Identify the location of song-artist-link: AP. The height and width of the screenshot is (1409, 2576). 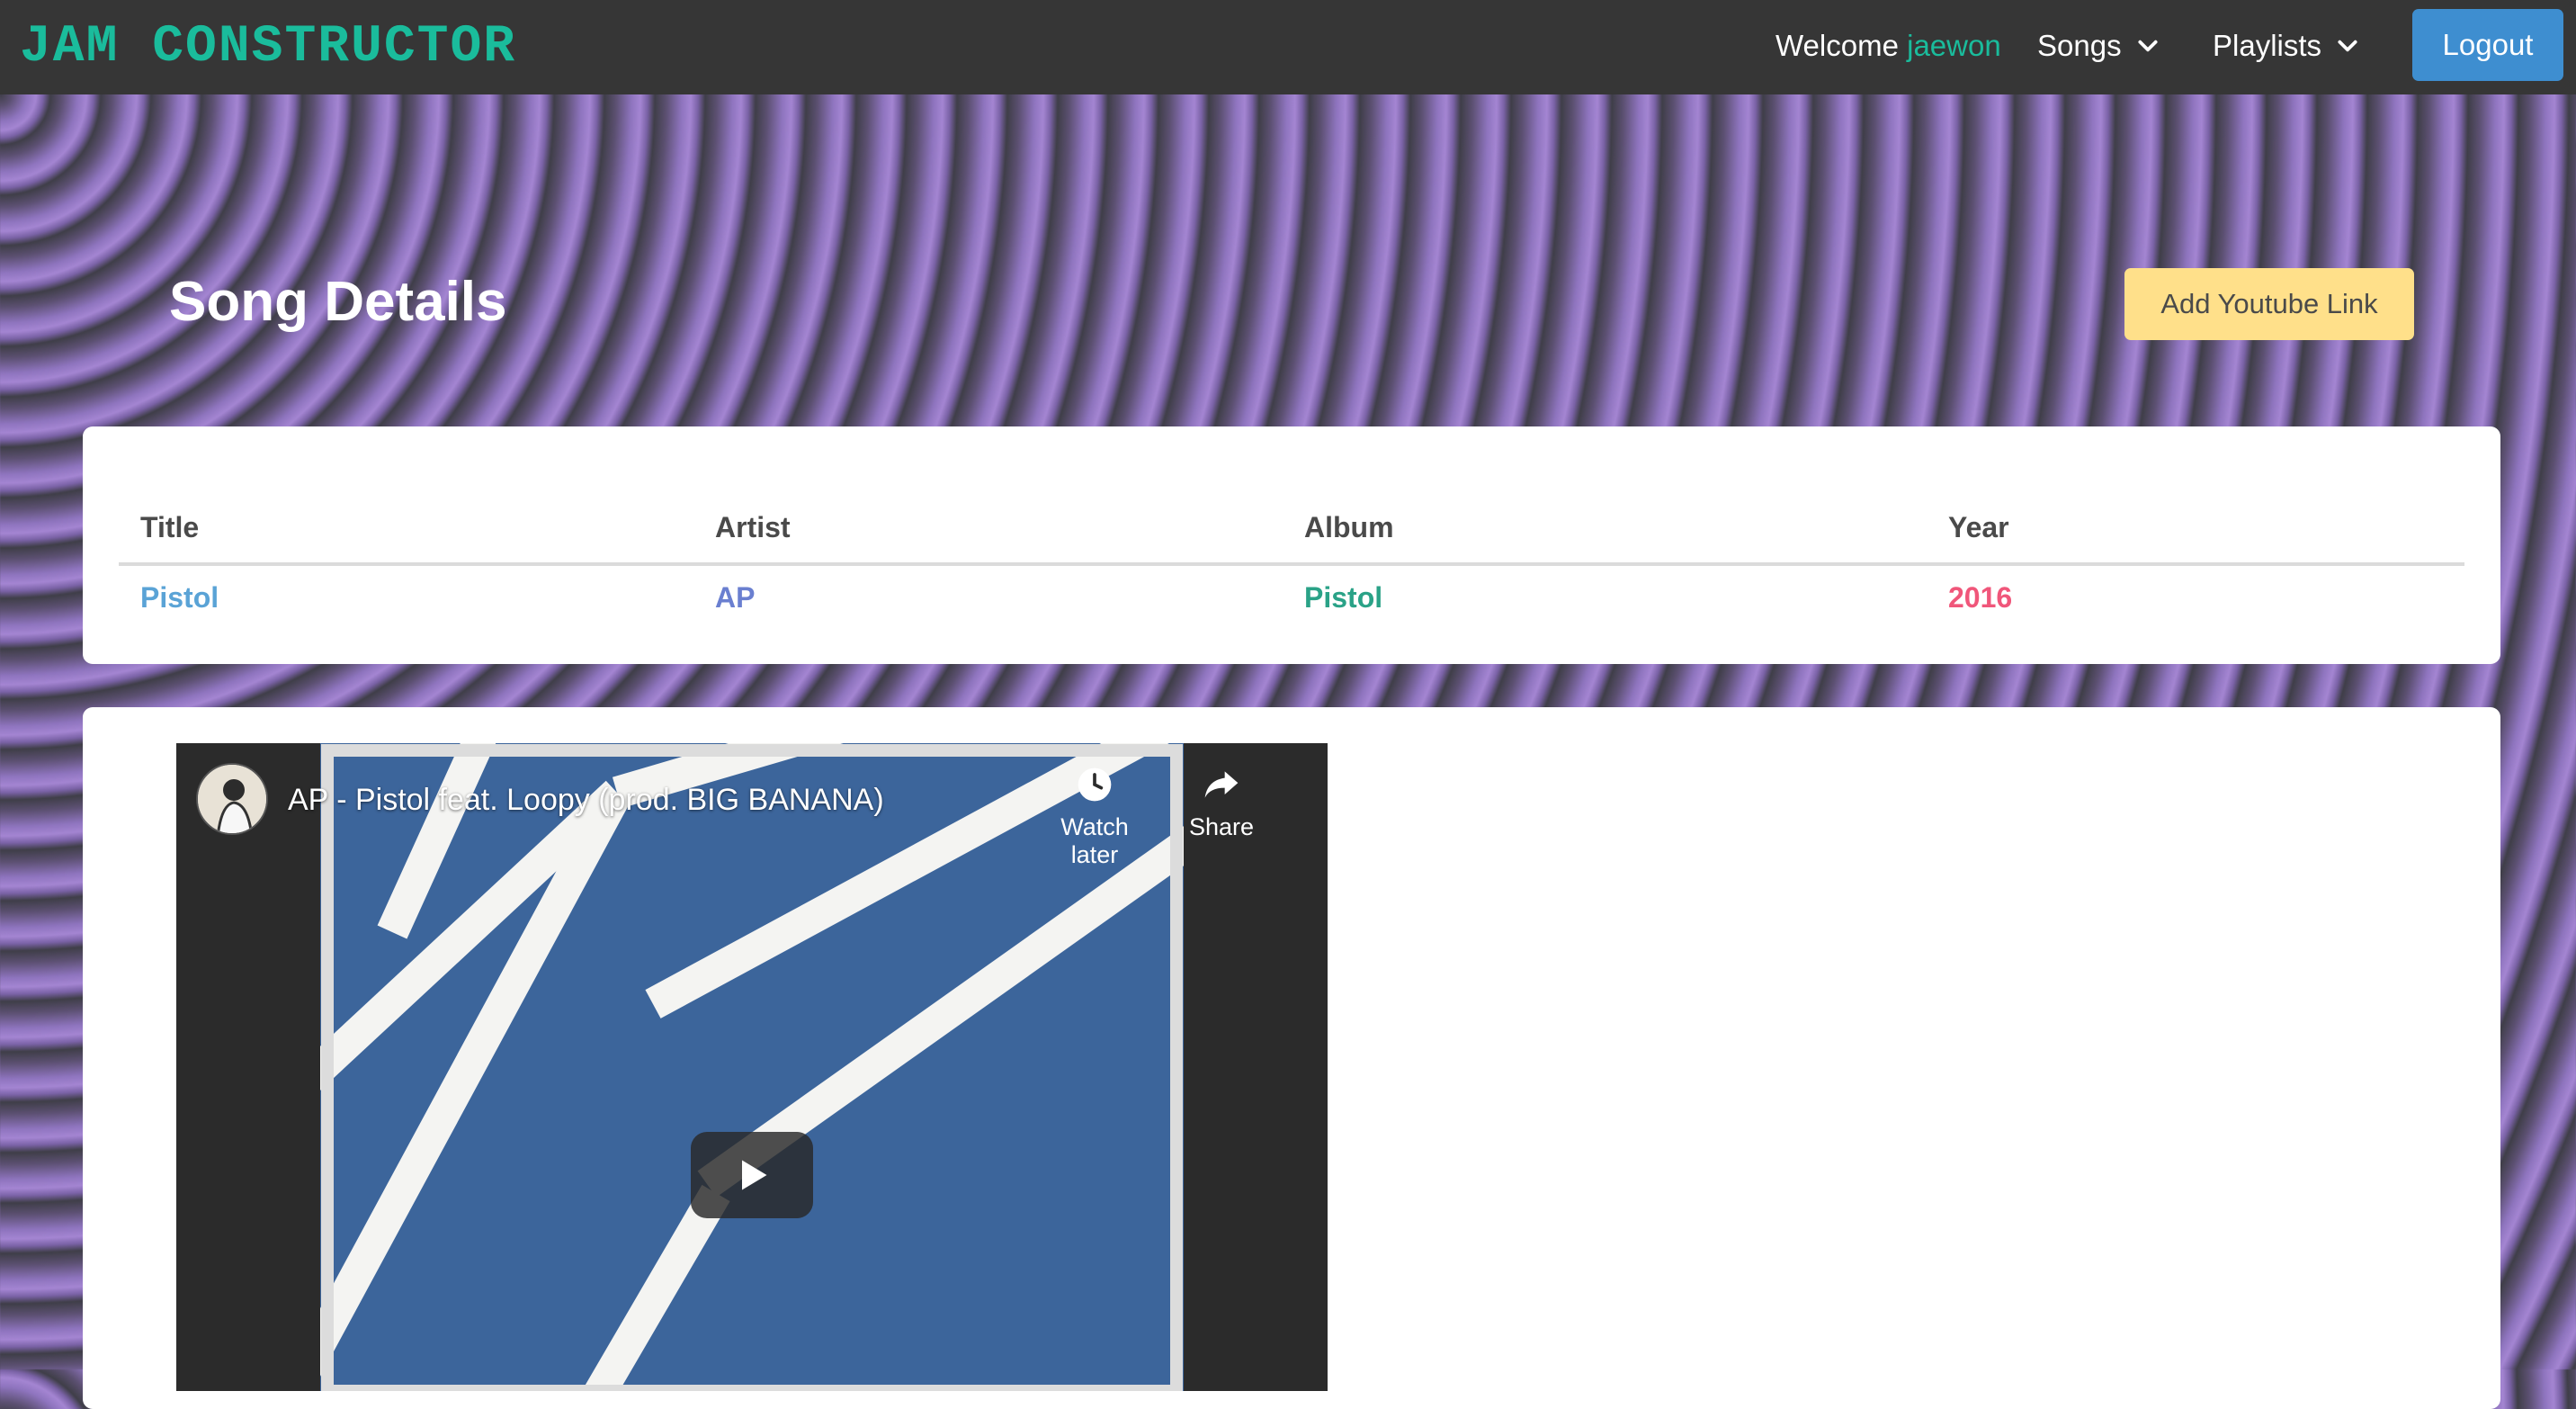
(735, 598).